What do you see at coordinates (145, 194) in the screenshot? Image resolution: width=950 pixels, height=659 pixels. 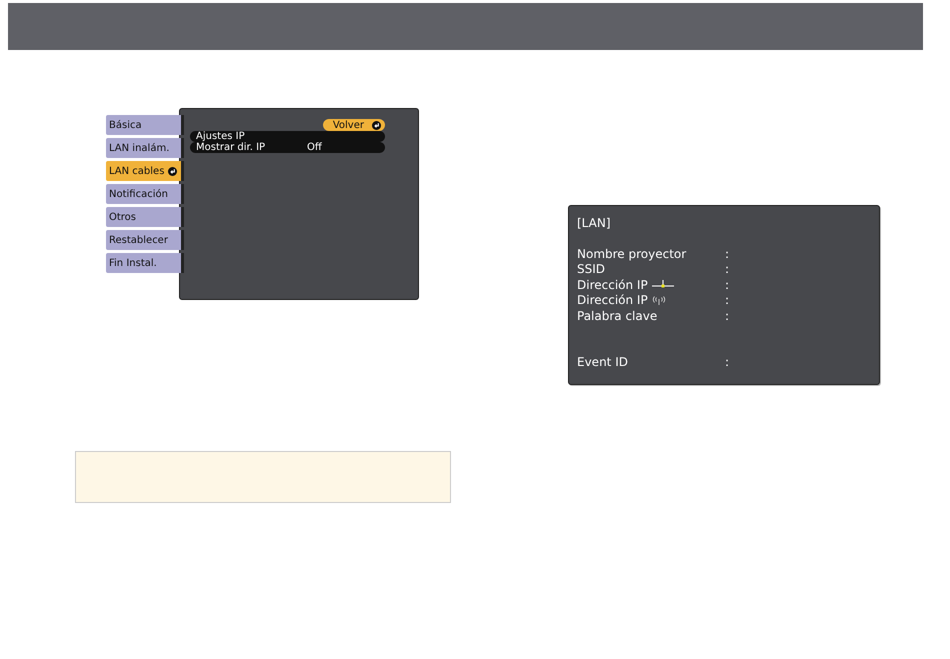 I see `menu-tab: Notificación` at bounding box center [145, 194].